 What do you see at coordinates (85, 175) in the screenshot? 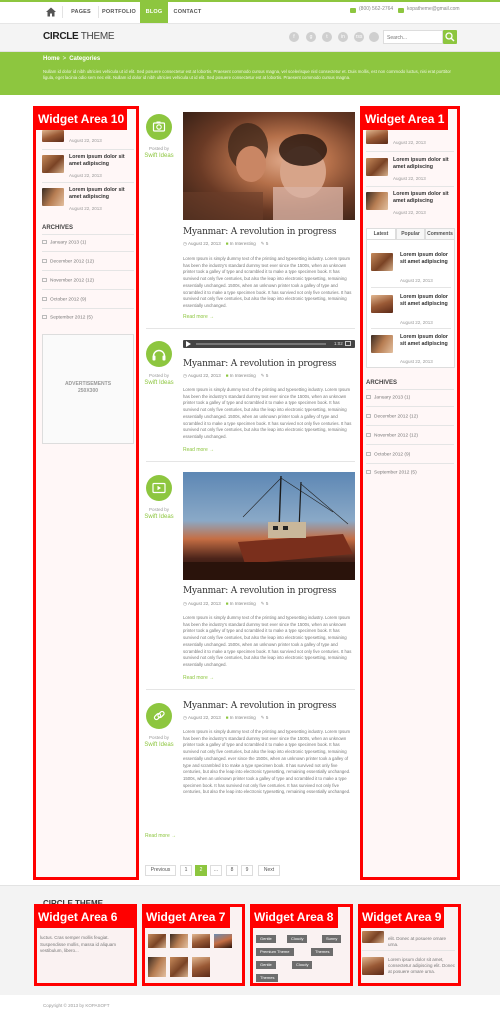
I see `post-date: August 22, 2013` at bounding box center [85, 175].